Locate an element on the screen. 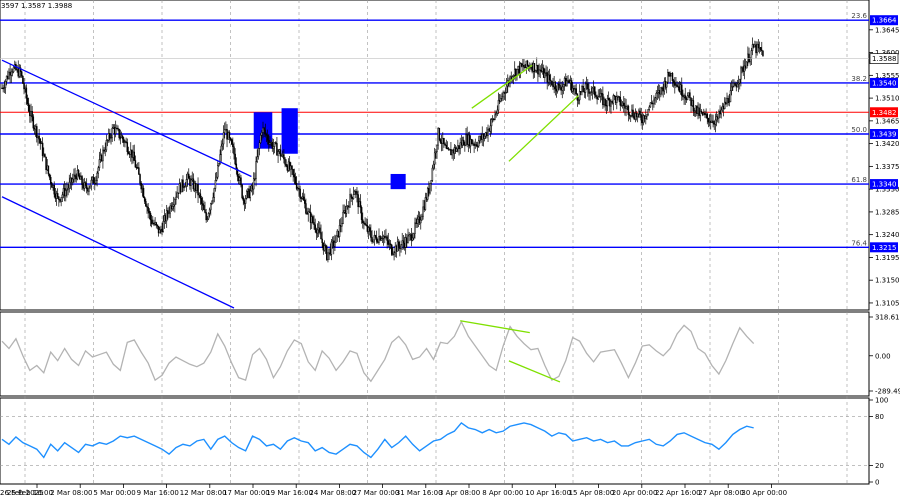  price-tick-label: 1.3375 is located at coordinates (887, 167).